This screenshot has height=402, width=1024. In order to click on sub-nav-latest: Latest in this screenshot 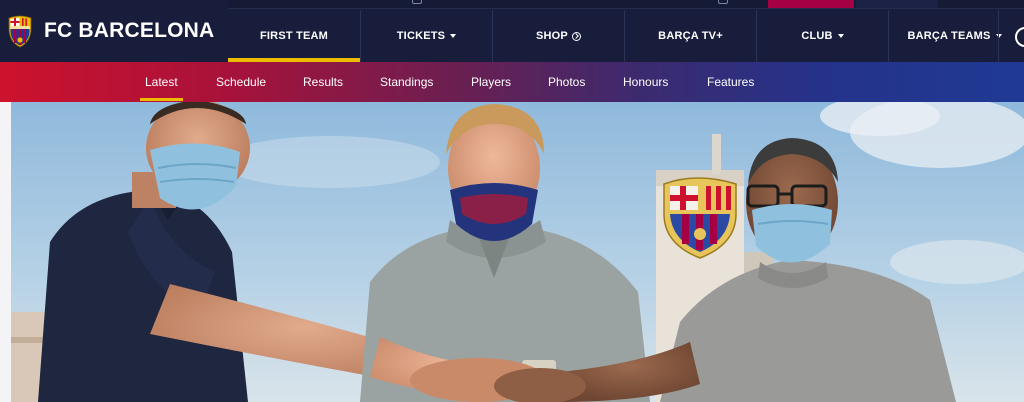, I will do `click(161, 82)`.